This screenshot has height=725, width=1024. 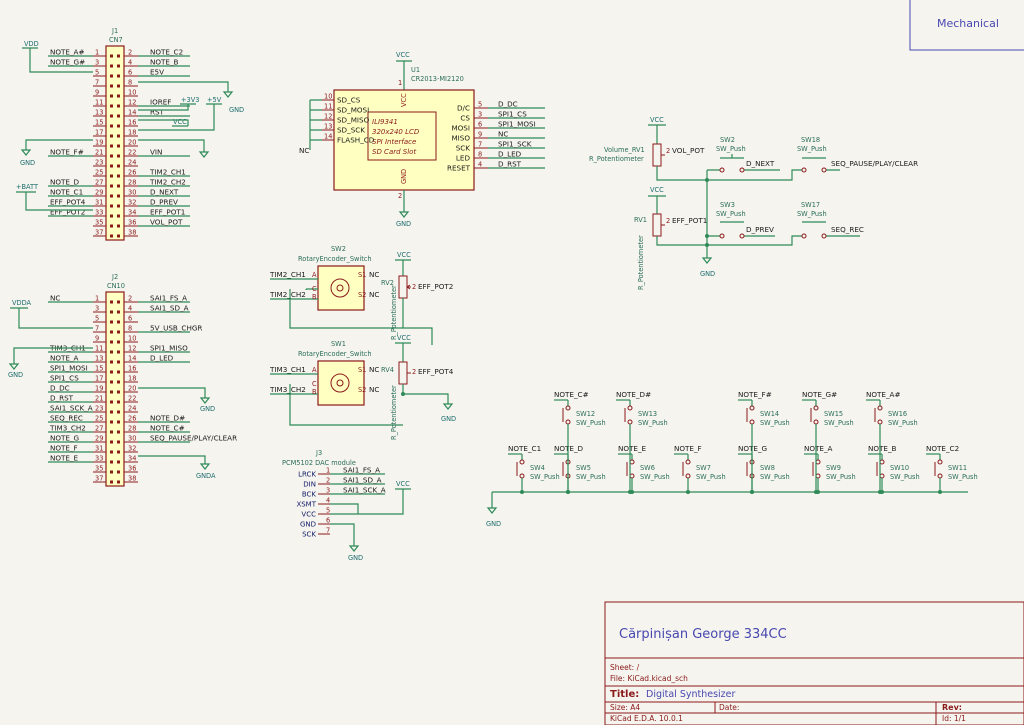 I want to click on sw1-value: RotaryEncoder_Switch, so click(x=335, y=354).